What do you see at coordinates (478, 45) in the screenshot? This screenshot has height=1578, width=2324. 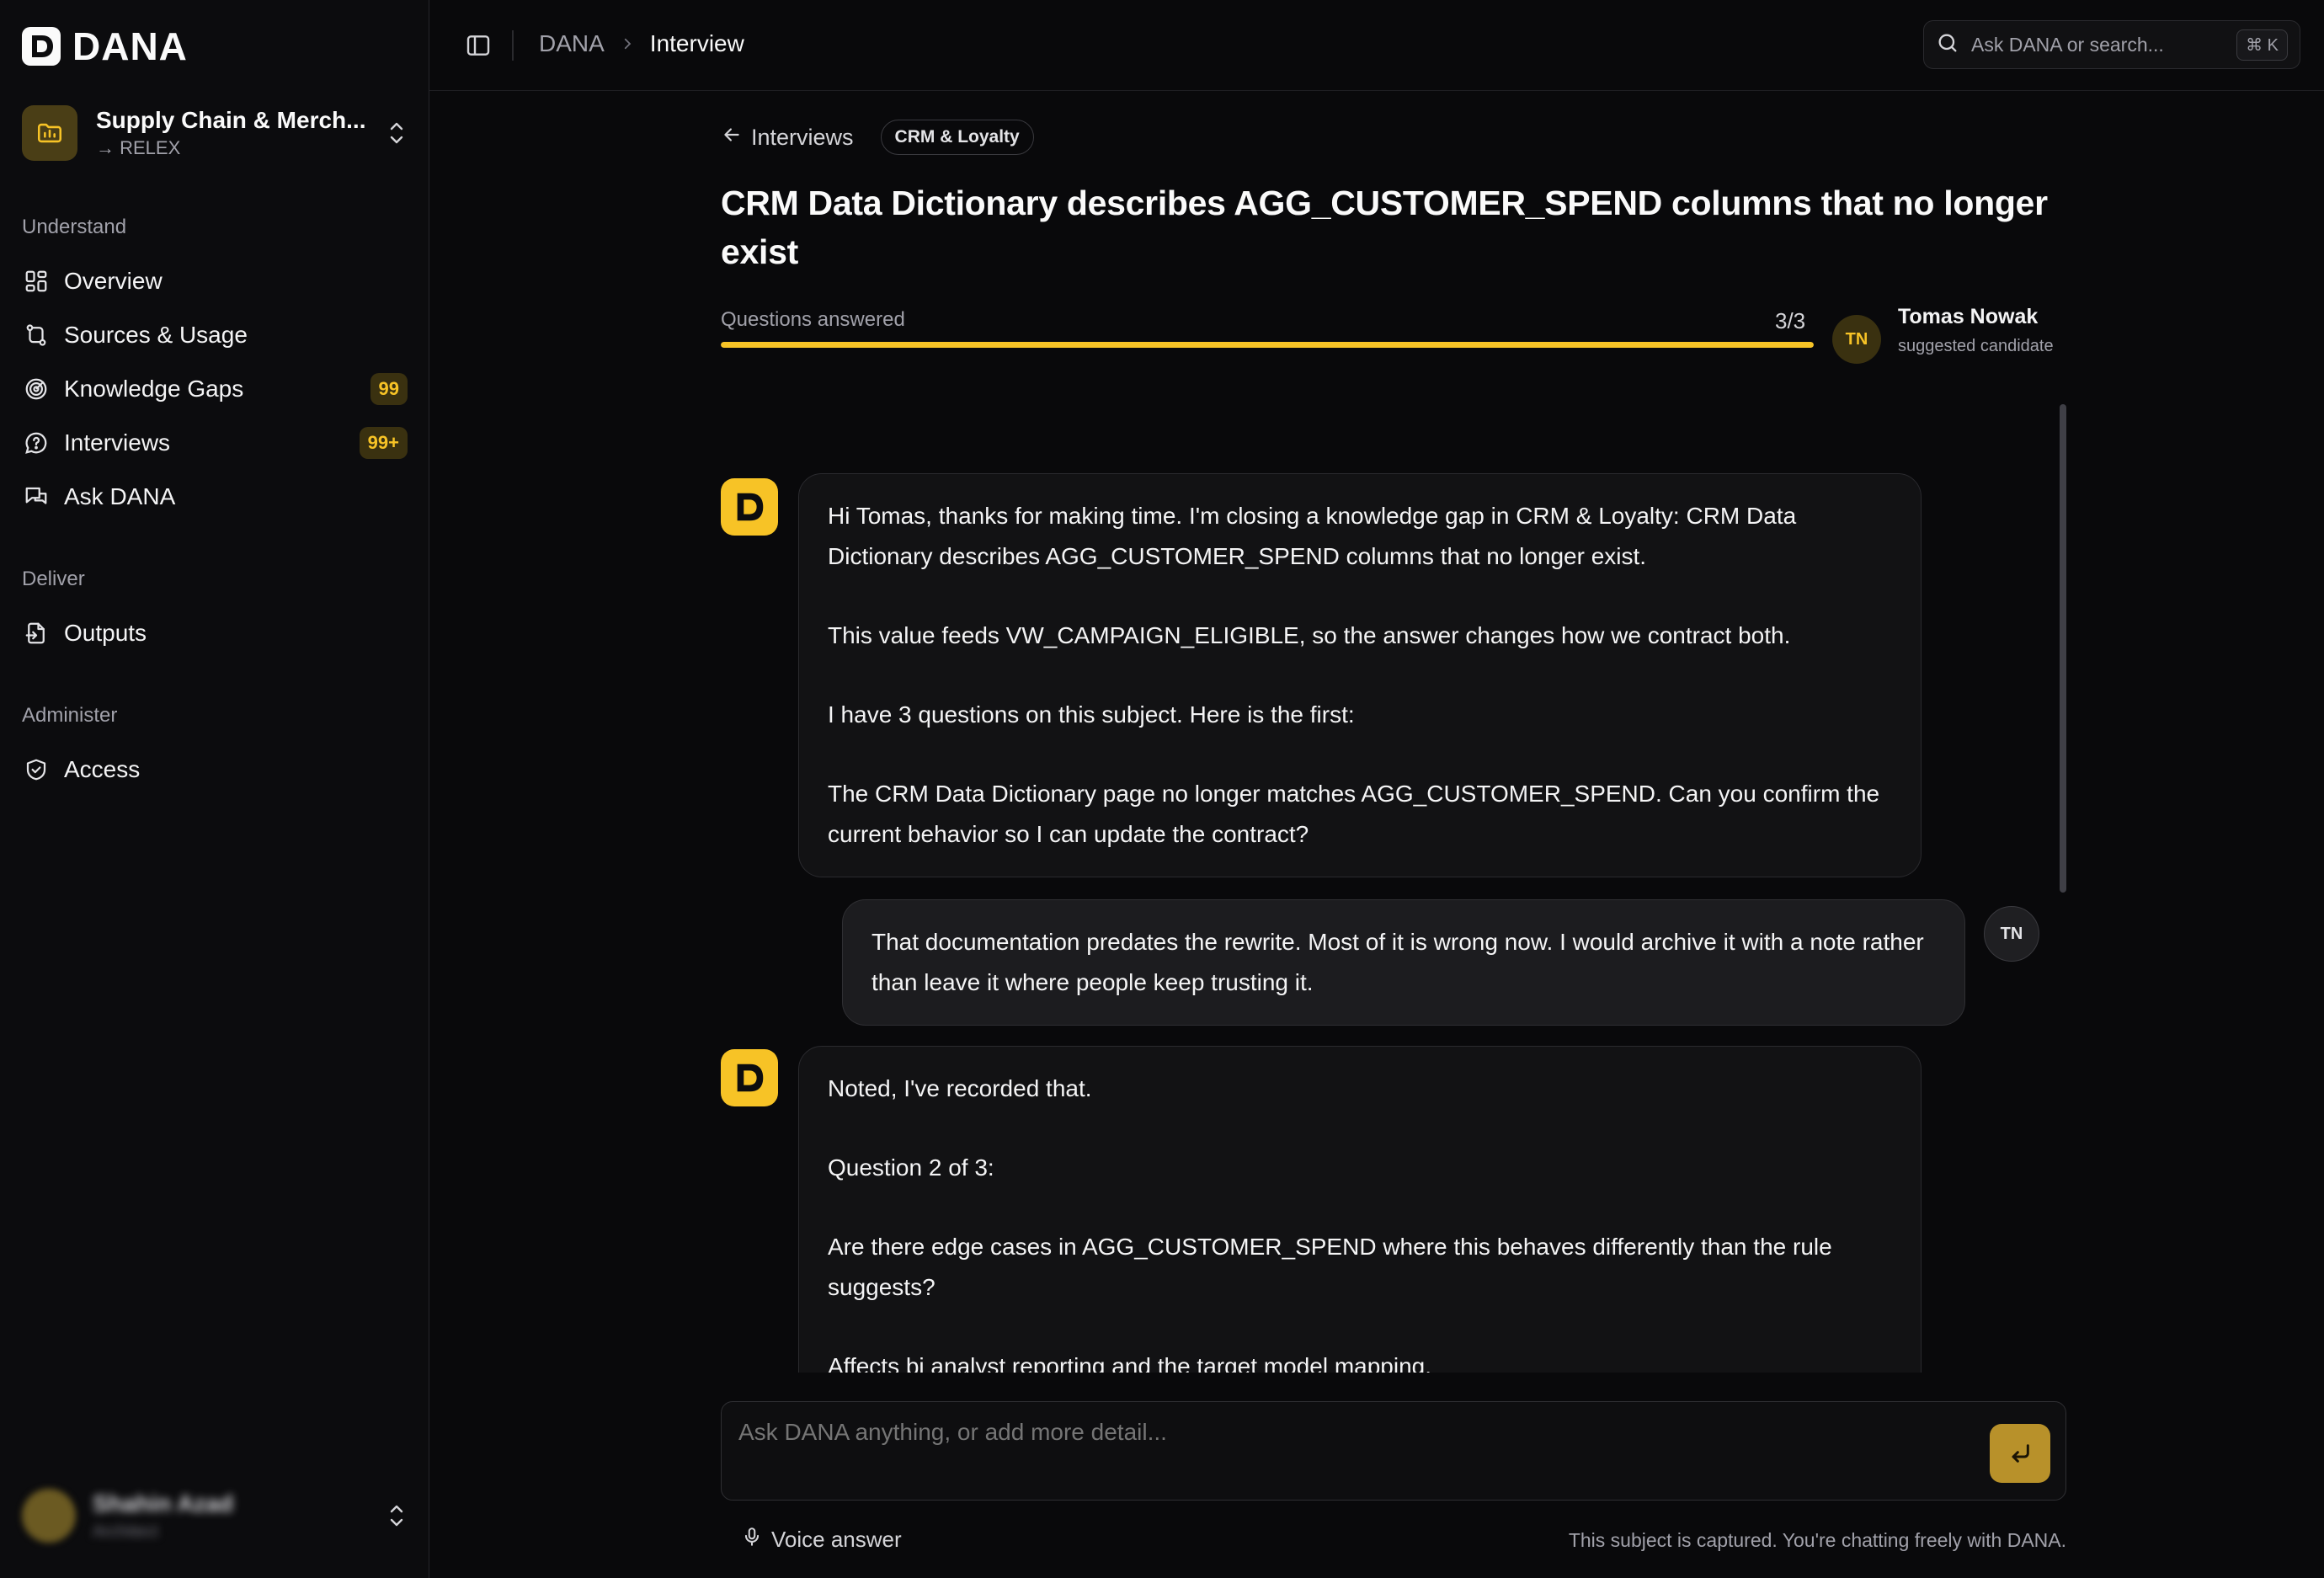 I see `sidebar-toggle-icon` at bounding box center [478, 45].